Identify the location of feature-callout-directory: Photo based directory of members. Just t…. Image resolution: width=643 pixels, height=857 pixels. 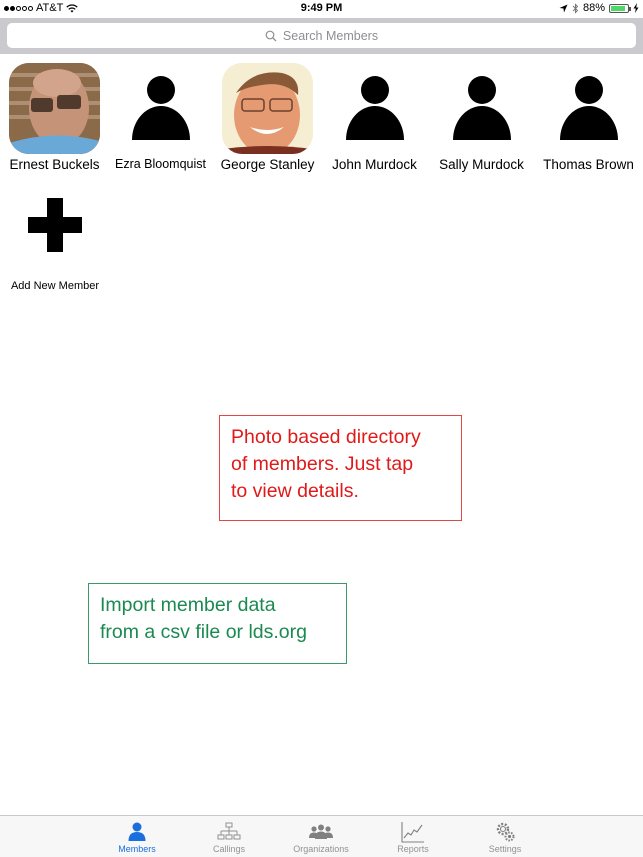
(340, 468).